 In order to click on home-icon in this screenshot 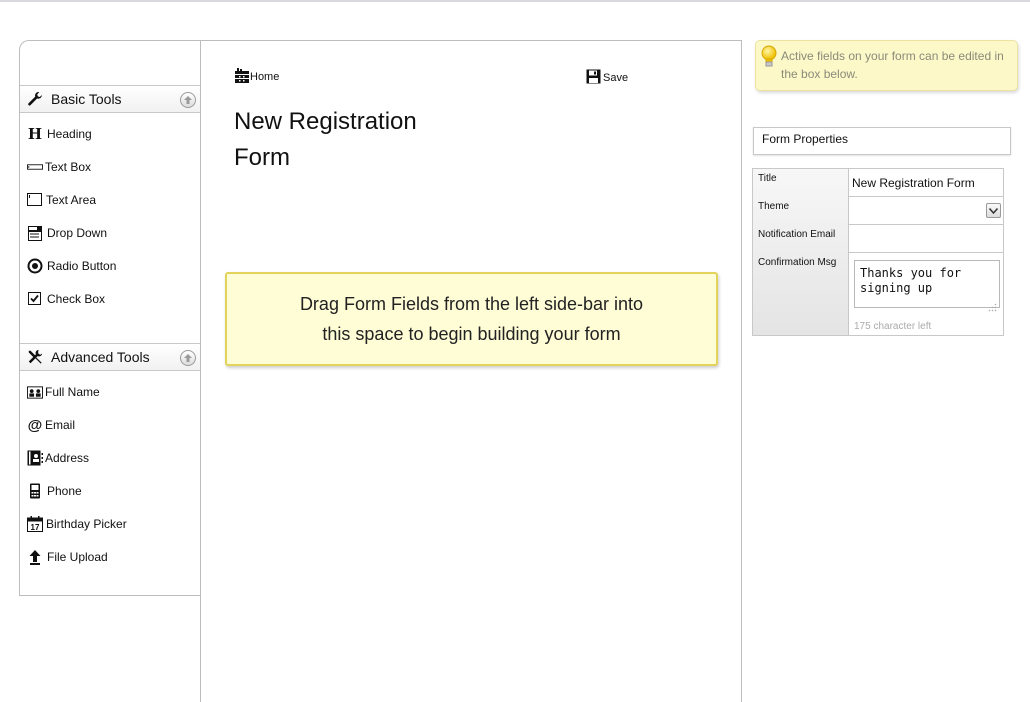, I will do `click(242, 75)`.